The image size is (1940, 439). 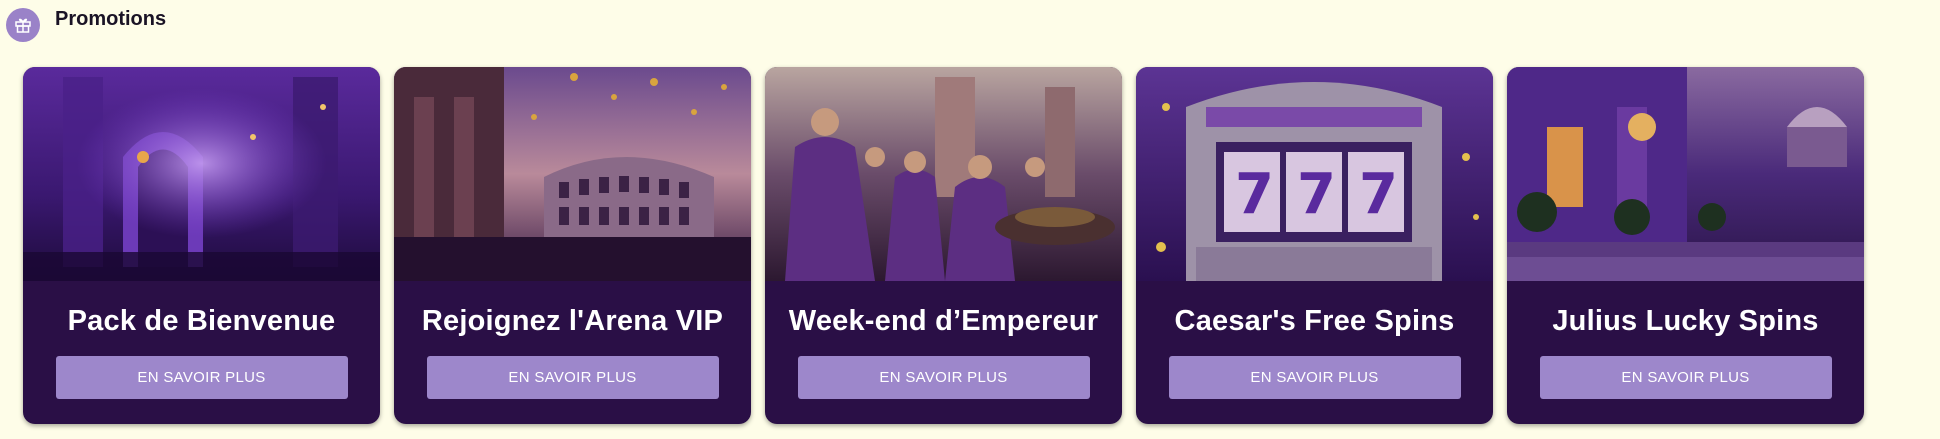 I want to click on gift-icon, so click(x=23, y=25).